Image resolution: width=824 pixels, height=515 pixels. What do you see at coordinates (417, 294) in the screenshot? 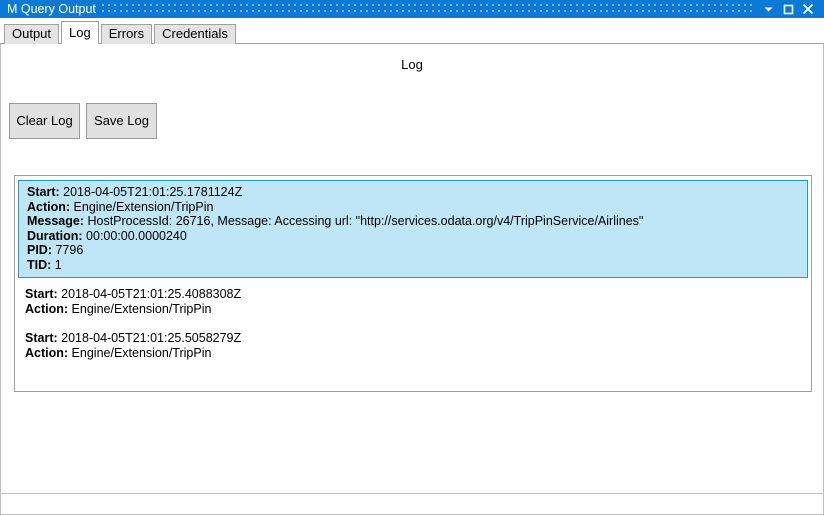
I see `log-entry-line: Start: 2018-04-05T21:01:25.4088308Z` at bounding box center [417, 294].